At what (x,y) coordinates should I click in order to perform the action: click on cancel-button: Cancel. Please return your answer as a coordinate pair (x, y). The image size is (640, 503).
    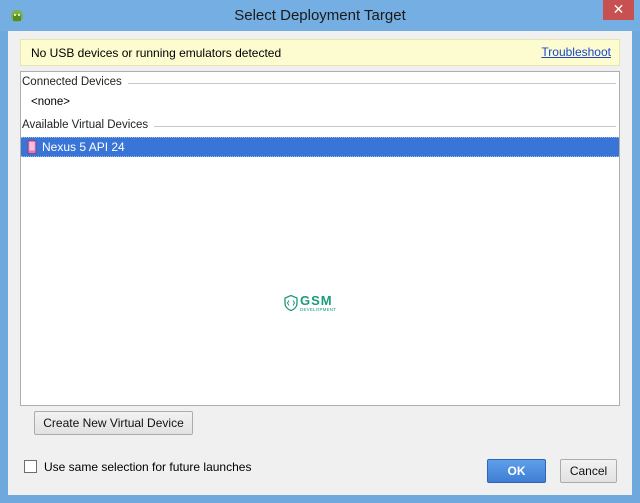
    Looking at the image, I should click on (588, 471).